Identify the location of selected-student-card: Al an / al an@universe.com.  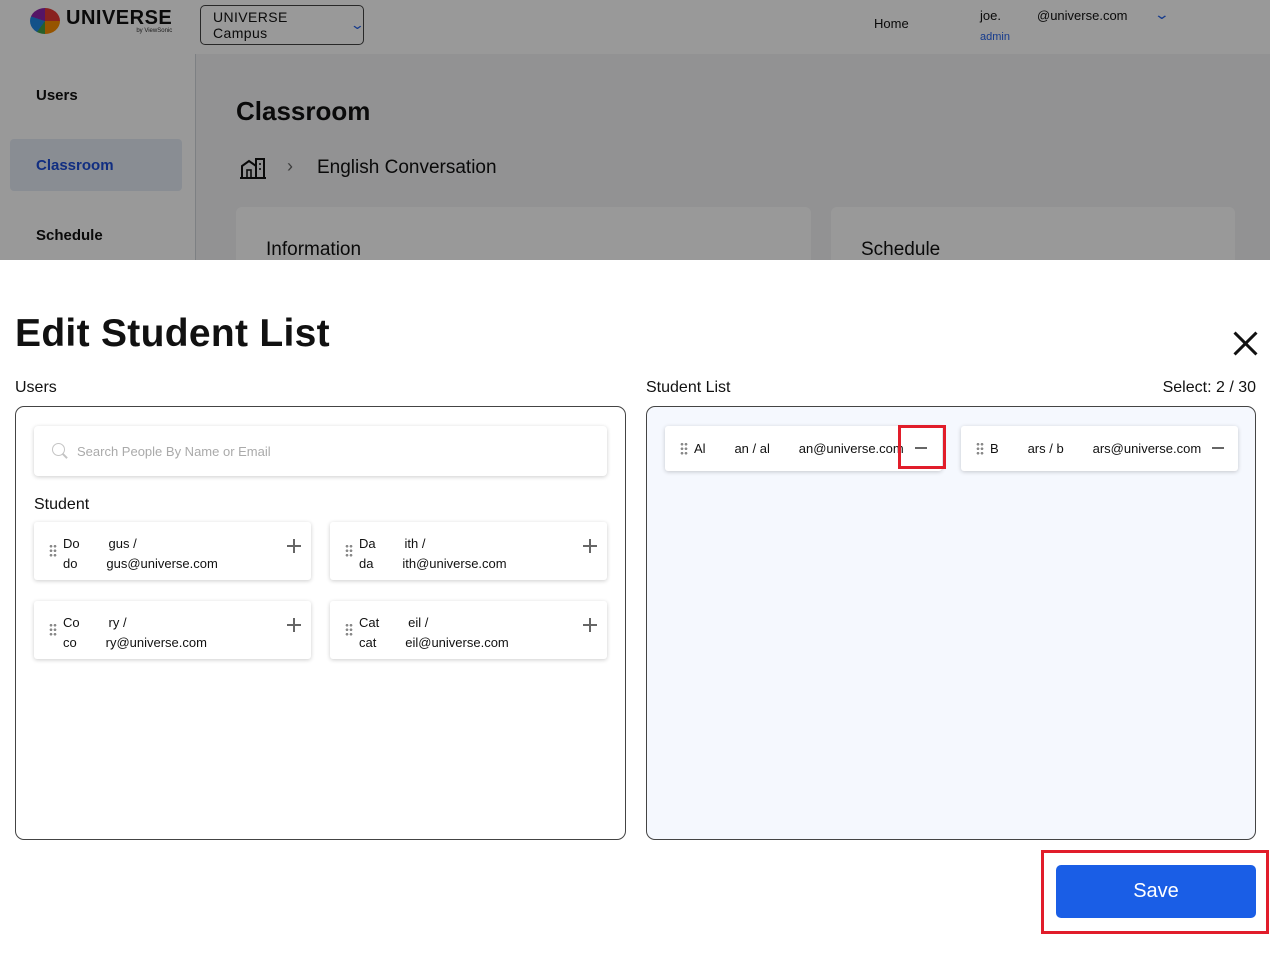
(803, 448).